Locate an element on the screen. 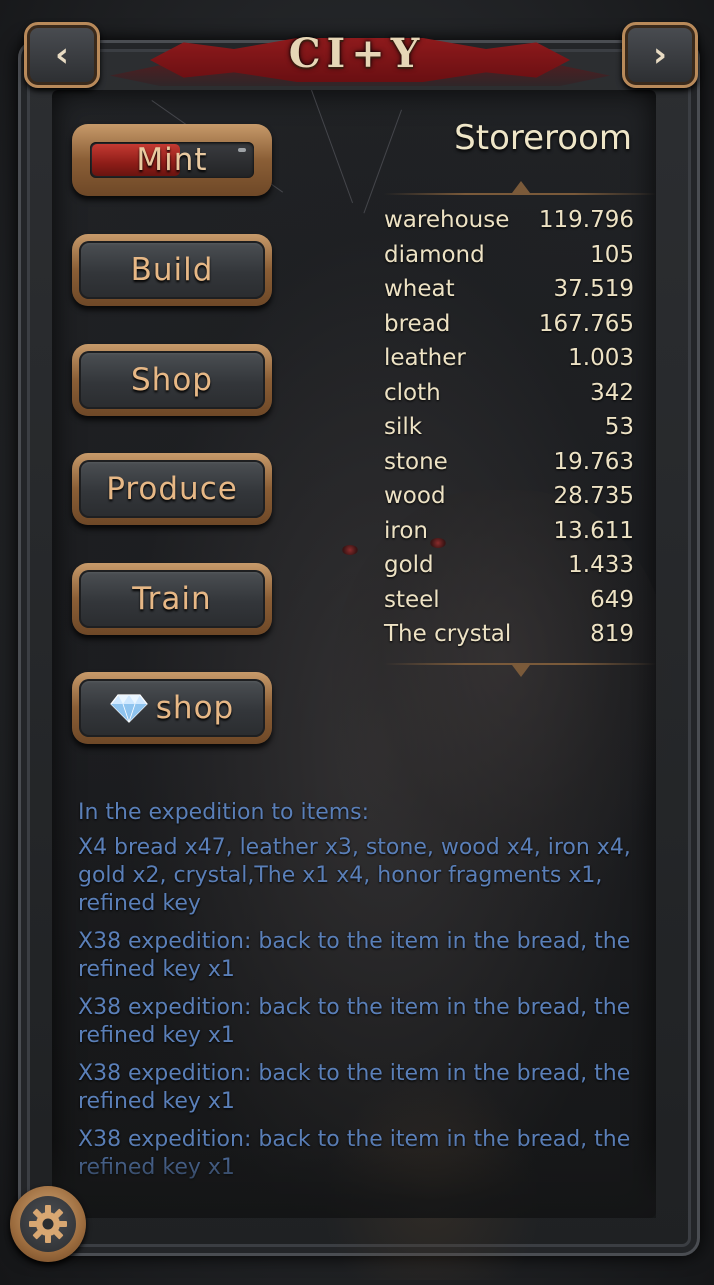 The width and height of the screenshot is (714, 1285). produce-button: Produce is located at coordinates (172, 489).